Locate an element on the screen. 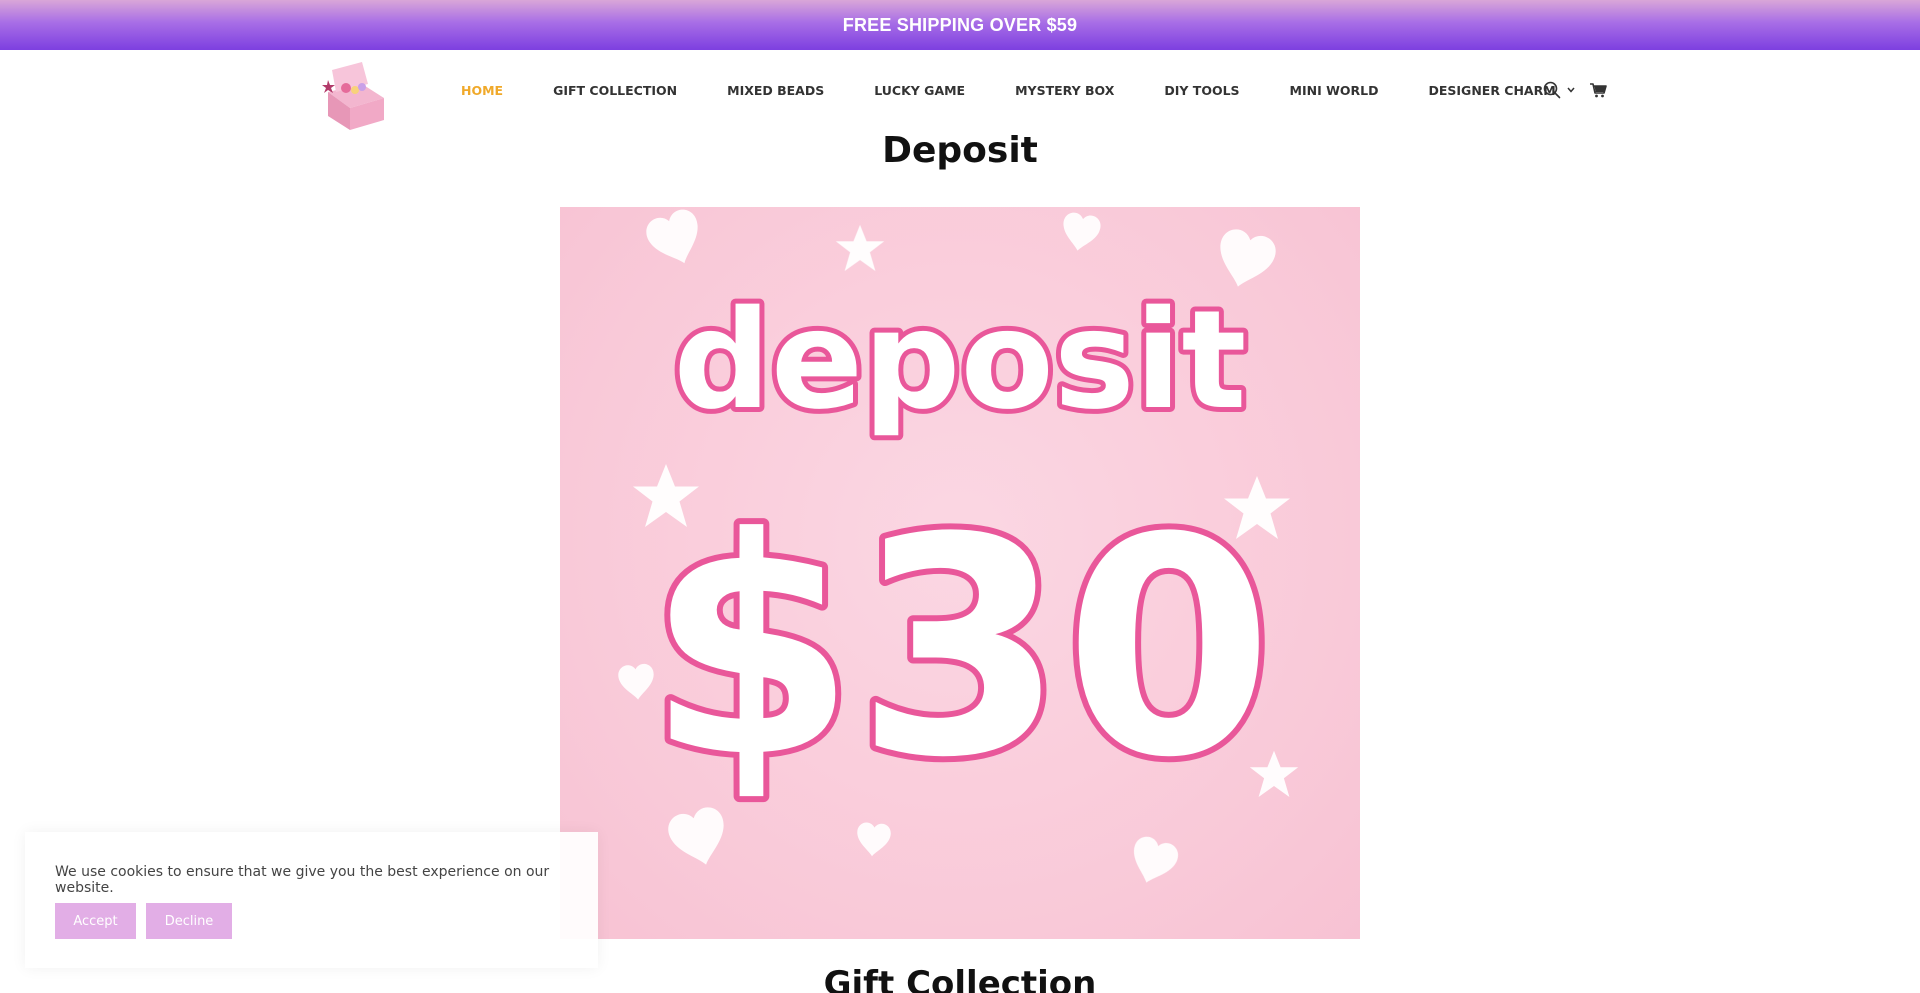  decline-button: Decline is located at coordinates (189, 921).